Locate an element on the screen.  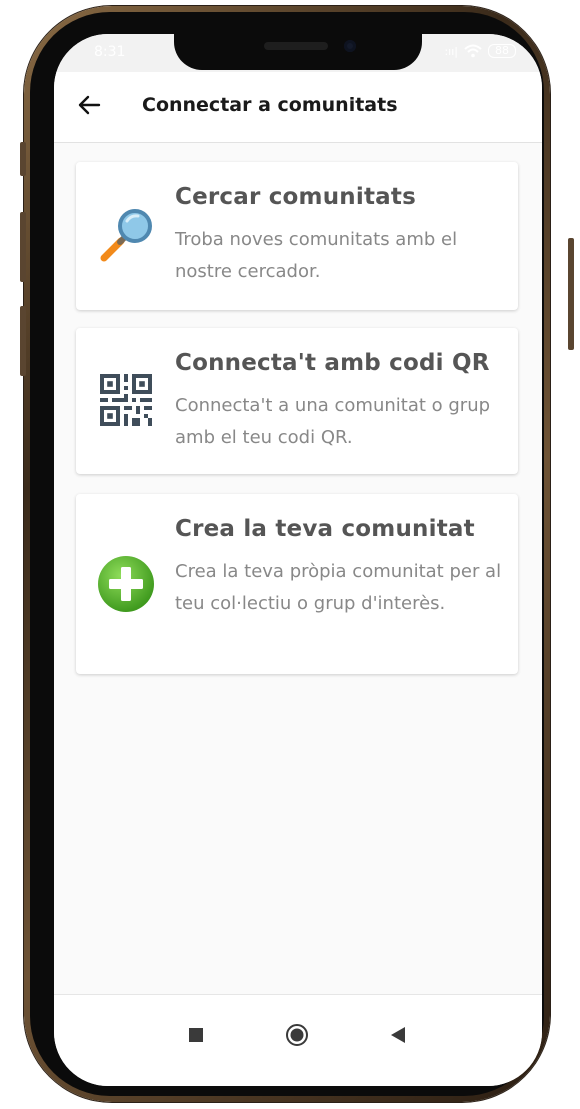
recents-button is located at coordinates (196, 1035).